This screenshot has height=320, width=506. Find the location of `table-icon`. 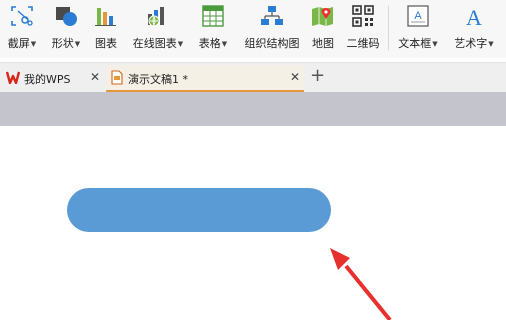

table-icon is located at coordinates (213, 16).